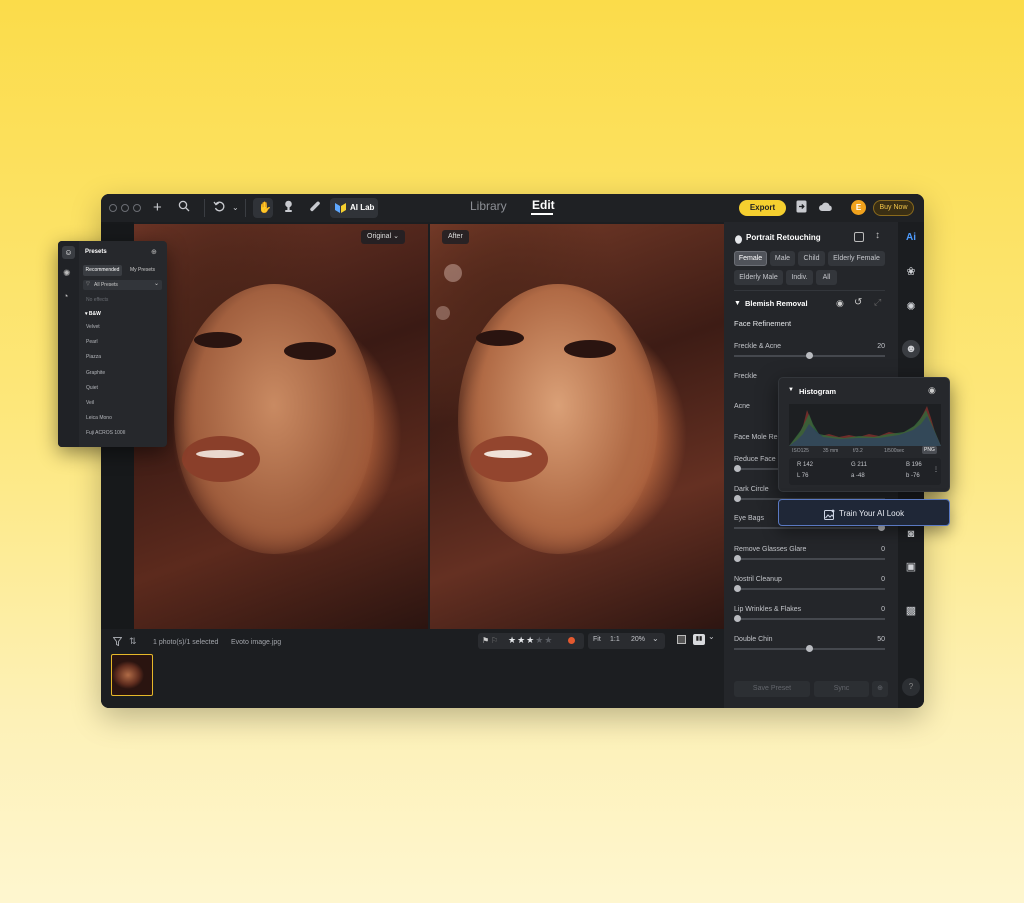  I want to click on tab-recommended: Recommended, so click(102, 270).